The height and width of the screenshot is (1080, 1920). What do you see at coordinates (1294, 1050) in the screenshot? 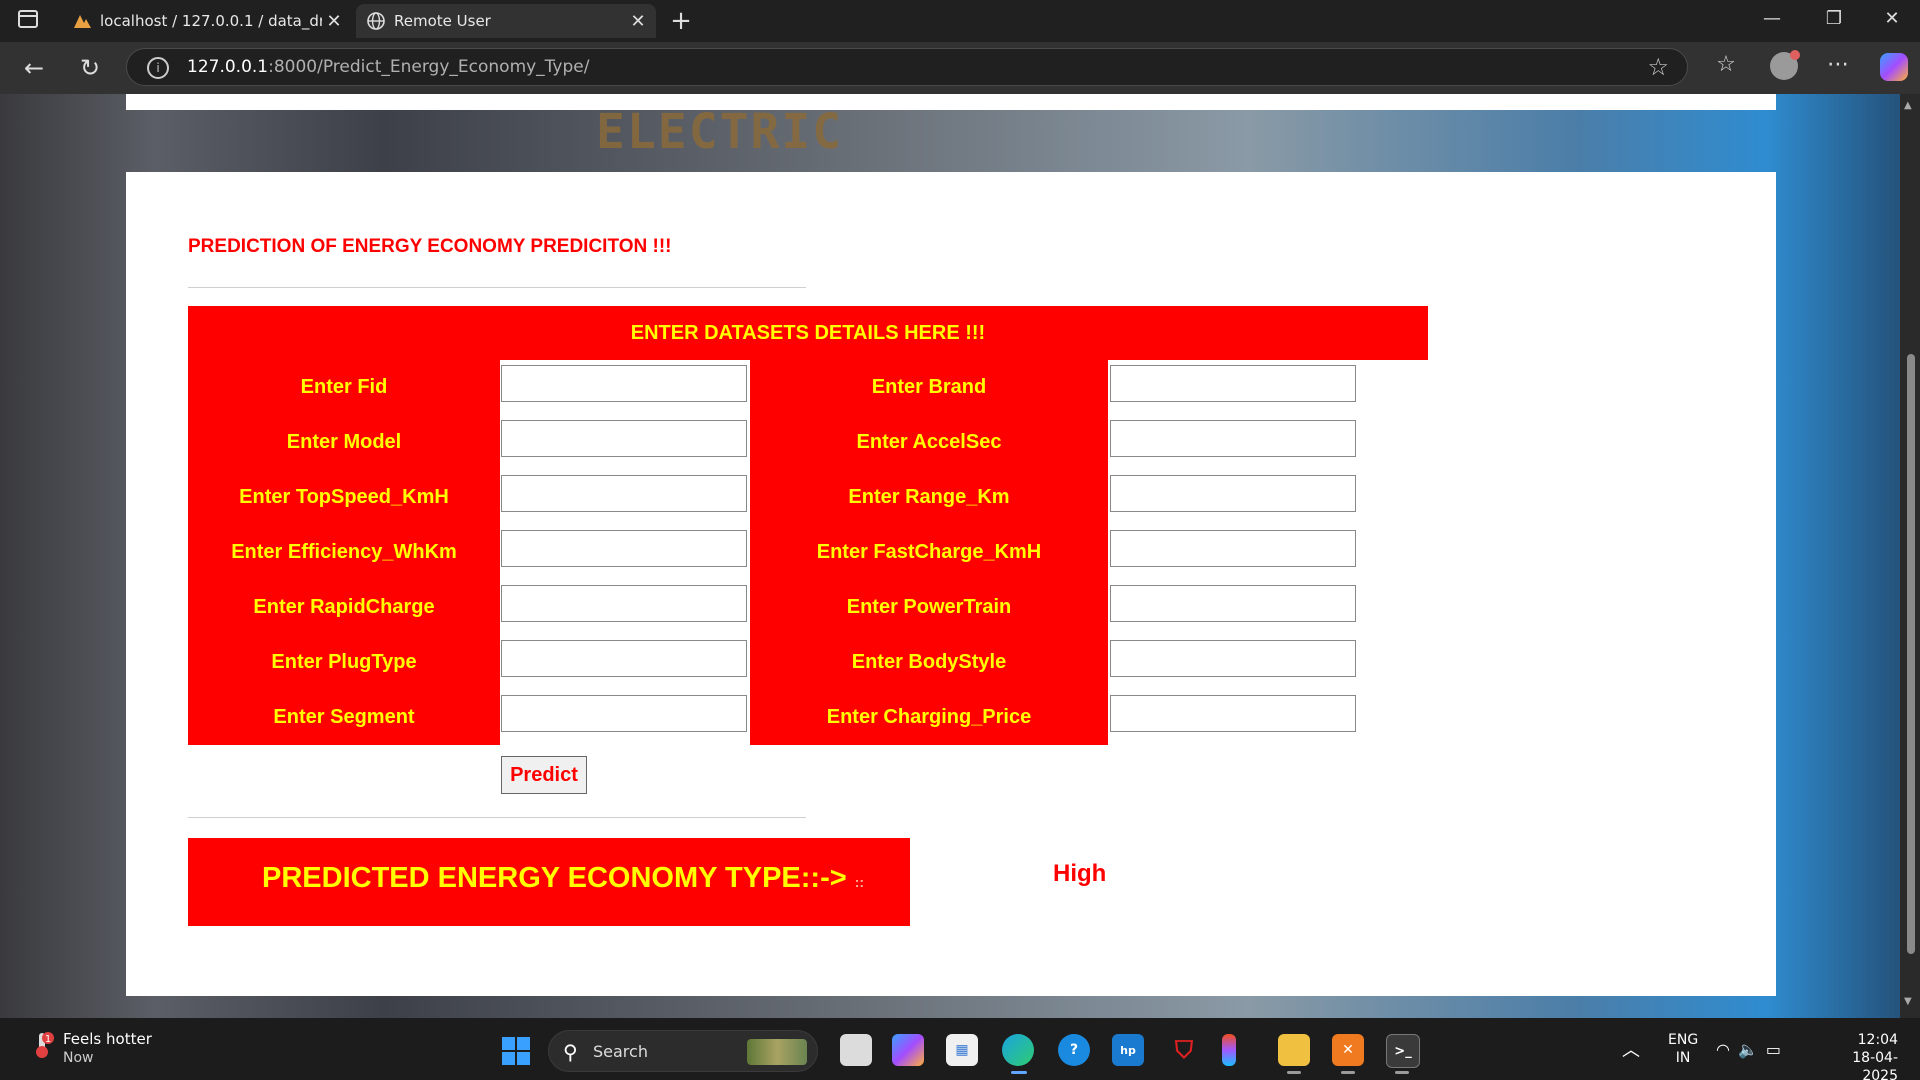
I see `file-explorer-icon` at bounding box center [1294, 1050].